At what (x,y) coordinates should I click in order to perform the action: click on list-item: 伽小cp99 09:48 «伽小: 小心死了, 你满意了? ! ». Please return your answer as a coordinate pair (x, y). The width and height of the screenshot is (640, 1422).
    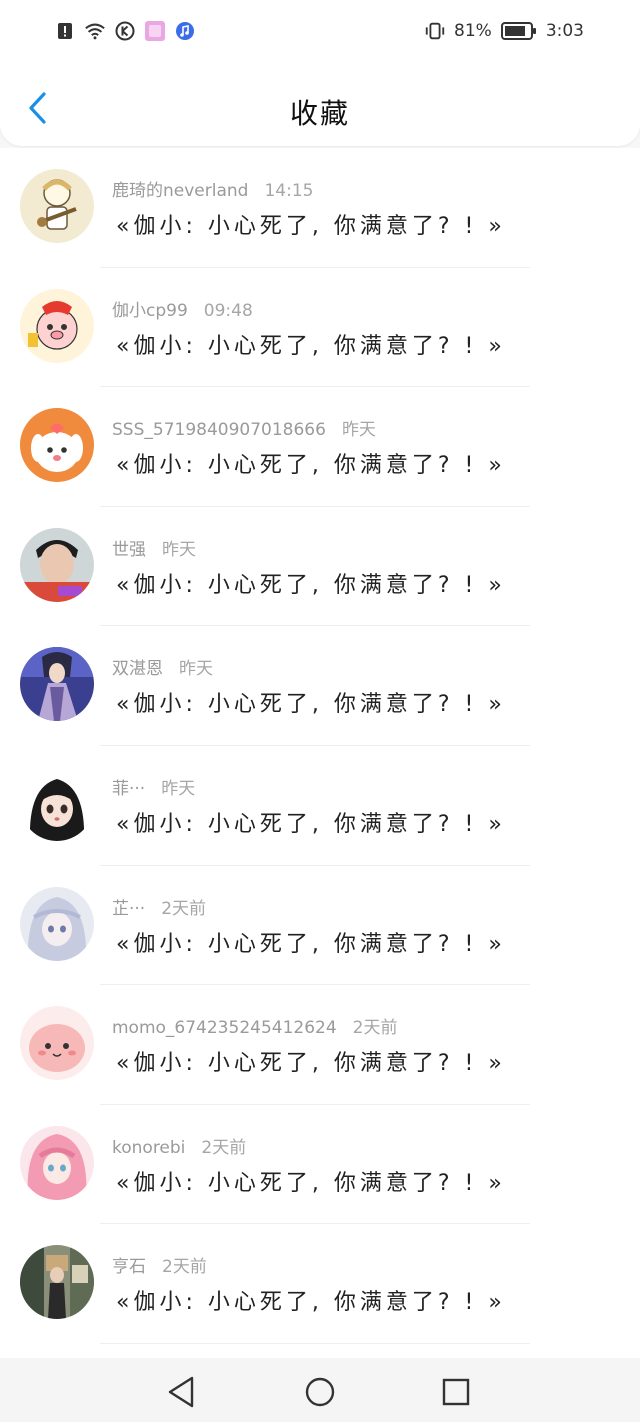
    Looking at the image, I should click on (320, 328).